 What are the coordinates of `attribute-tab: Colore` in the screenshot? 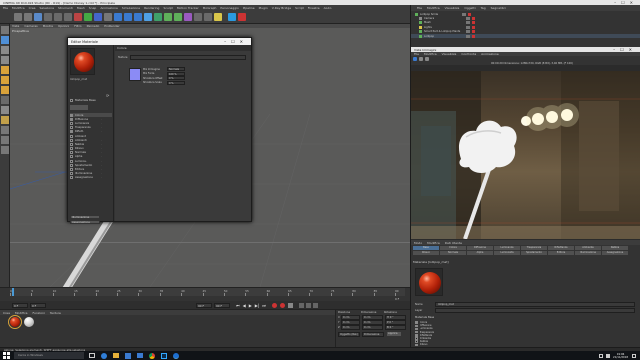 It's located at (453, 248).